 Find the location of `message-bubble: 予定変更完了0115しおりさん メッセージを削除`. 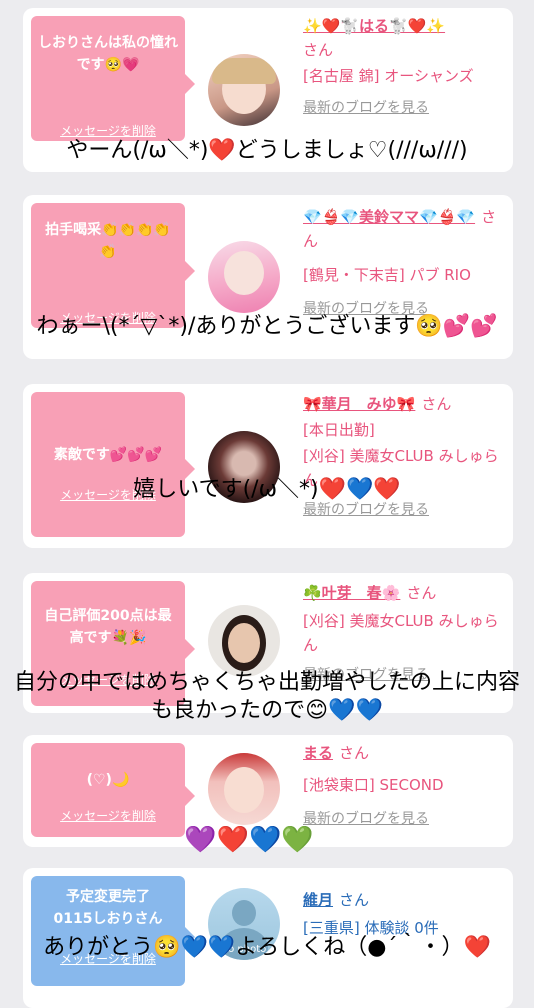

message-bubble: 予定変更完了0115しおりさん メッセージを削除 is located at coordinates (113, 931).